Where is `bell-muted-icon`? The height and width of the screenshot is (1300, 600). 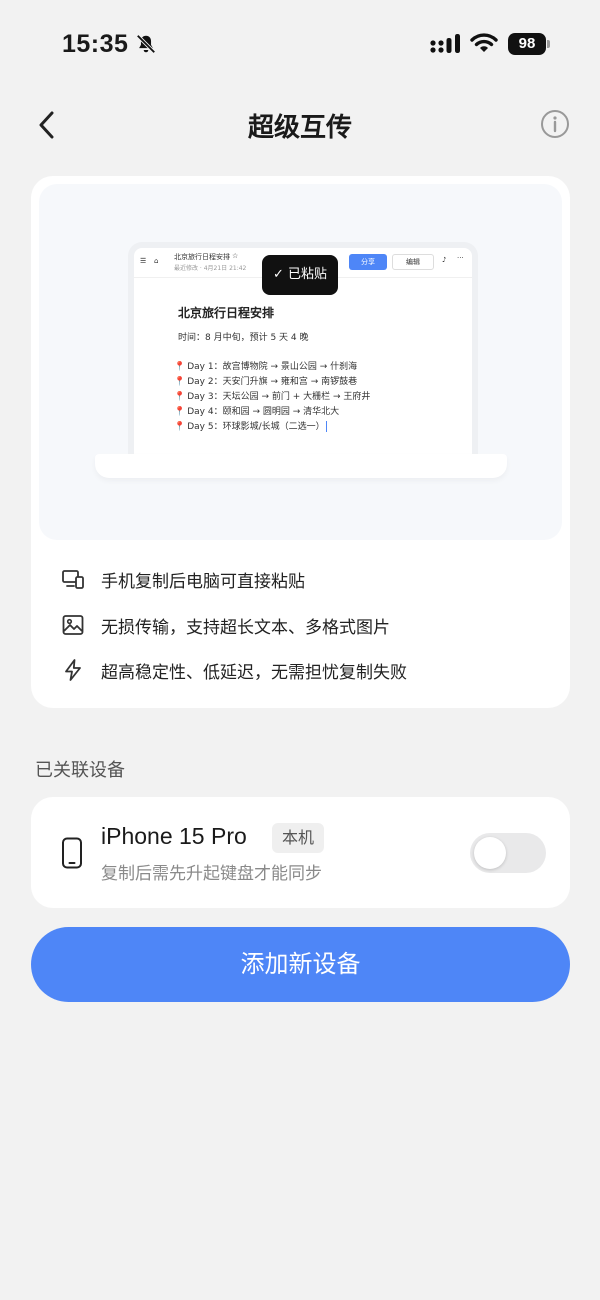
bell-muted-icon is located at coordinates (146, 44).